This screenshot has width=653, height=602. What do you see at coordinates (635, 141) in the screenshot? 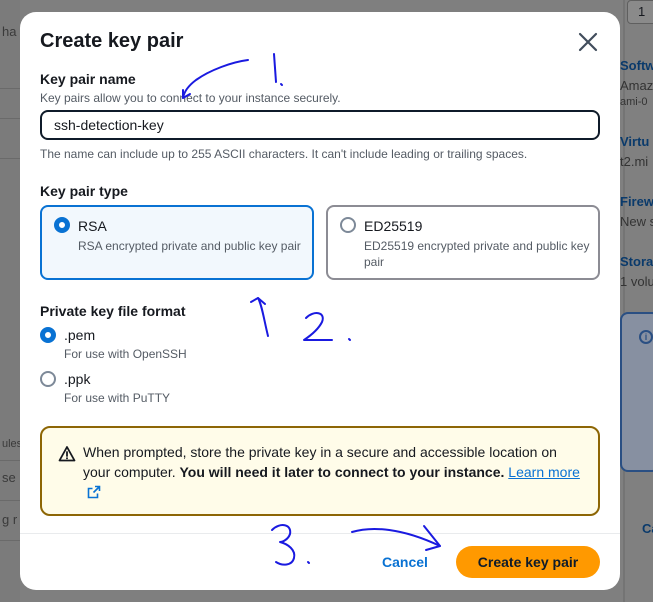
I see `bg-text-fragment: Virtu` at bounding box center [635, 141].